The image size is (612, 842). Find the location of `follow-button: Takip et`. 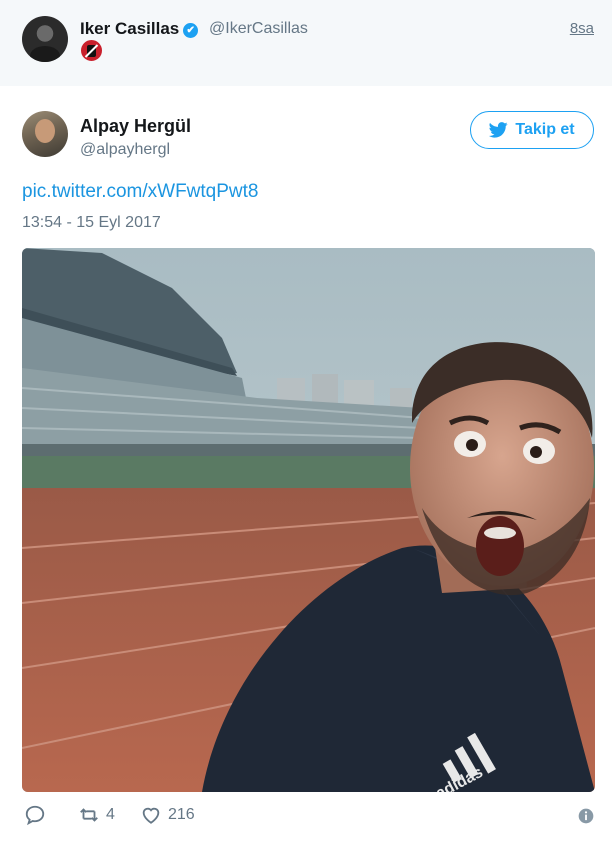

follow-button: Takip et is located at coordinates (532, 130).